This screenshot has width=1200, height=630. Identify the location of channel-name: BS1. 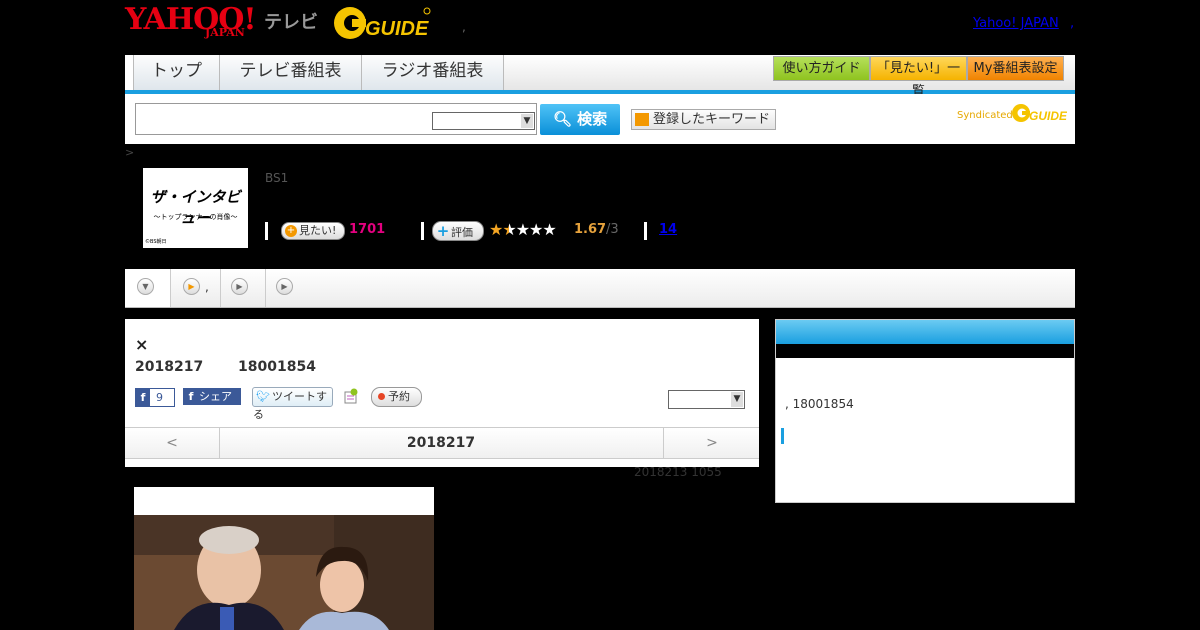
(277, 178).